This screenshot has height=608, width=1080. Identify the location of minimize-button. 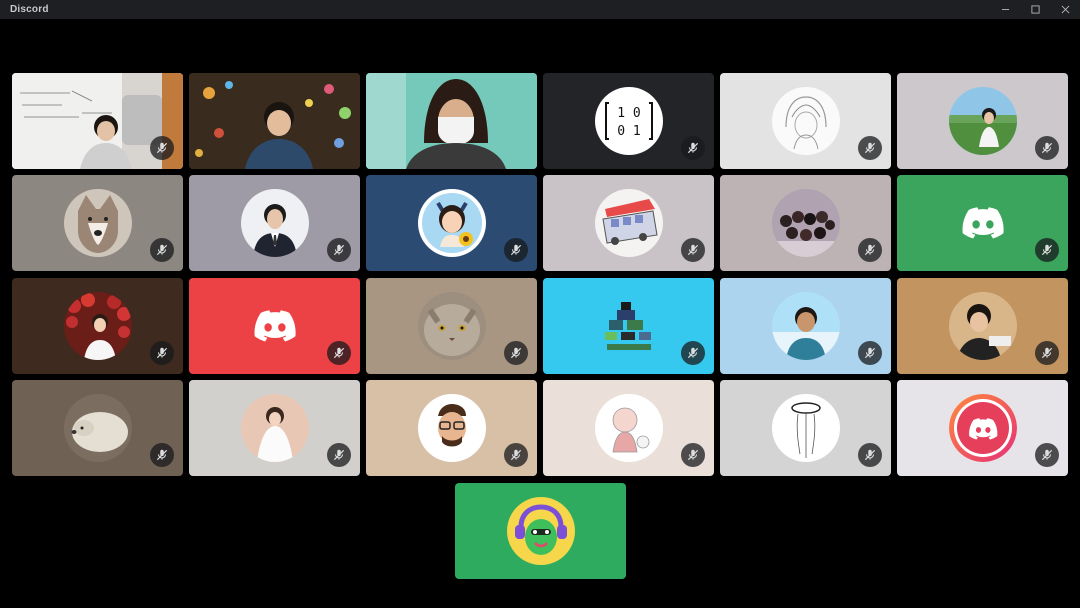
(1005, 9).